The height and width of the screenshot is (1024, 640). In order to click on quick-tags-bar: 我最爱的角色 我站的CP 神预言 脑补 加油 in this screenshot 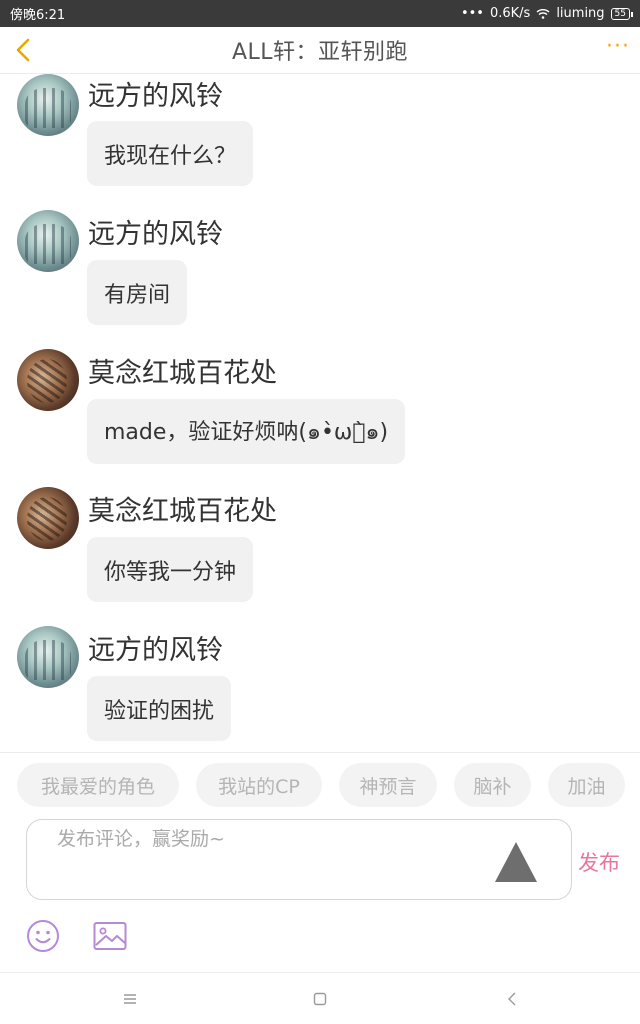, I will do `click(320, 784)`.